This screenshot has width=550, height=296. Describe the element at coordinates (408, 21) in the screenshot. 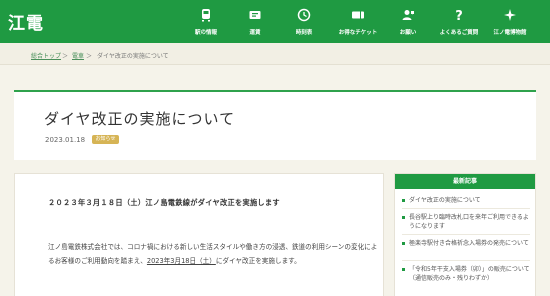

I see `nav-requests: お願い` at that location.